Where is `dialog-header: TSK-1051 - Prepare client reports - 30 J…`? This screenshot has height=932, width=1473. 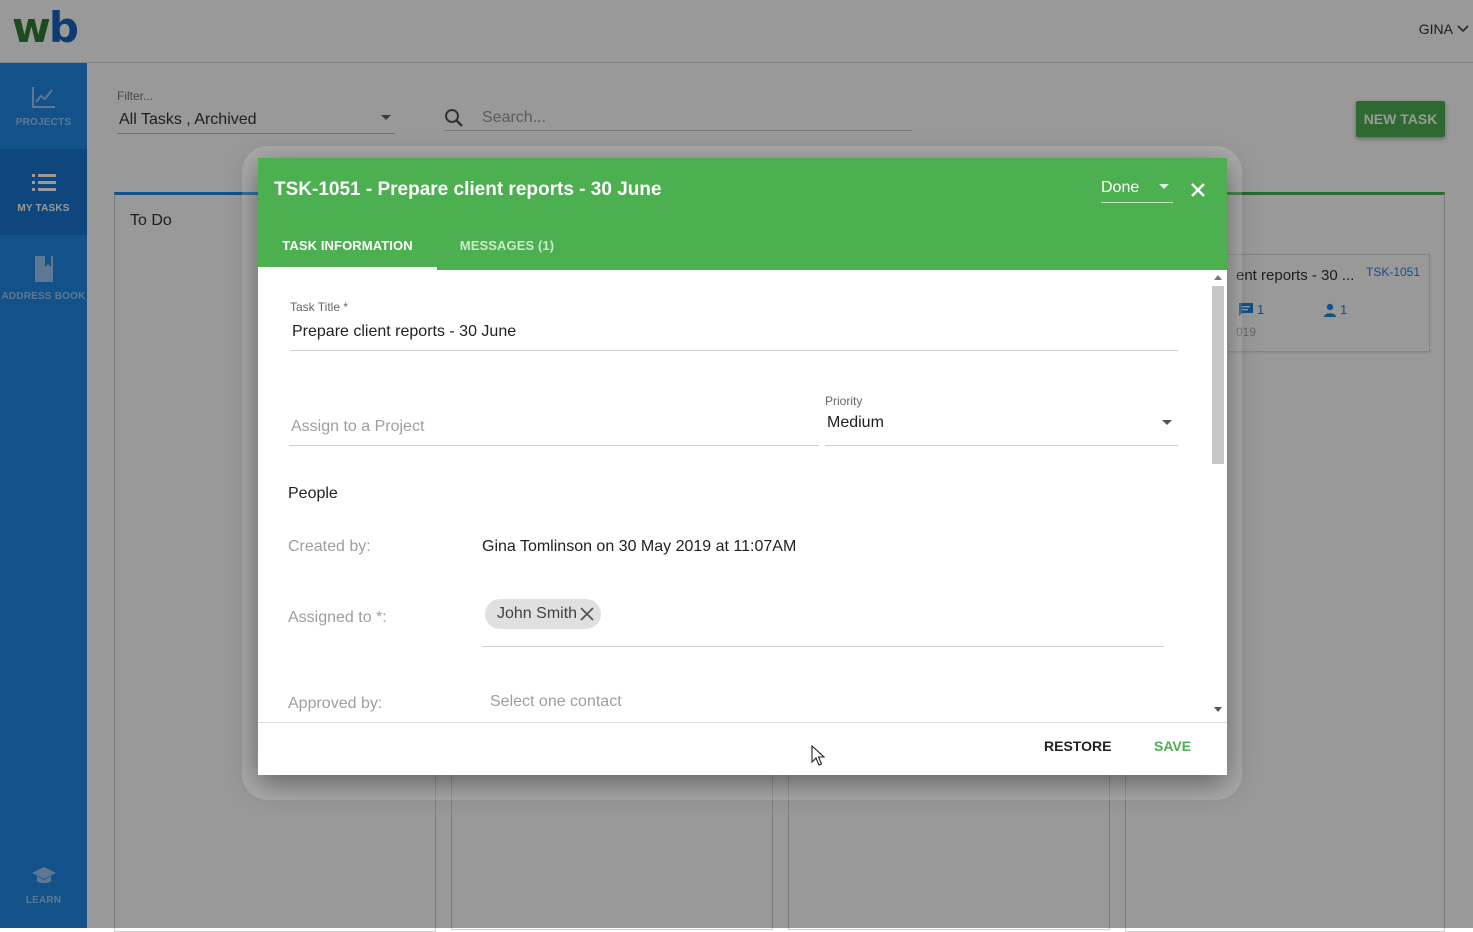
dialog-header: TSK-1051 - Prepare client reports - 30 J… is located at coordinates (742, 214).